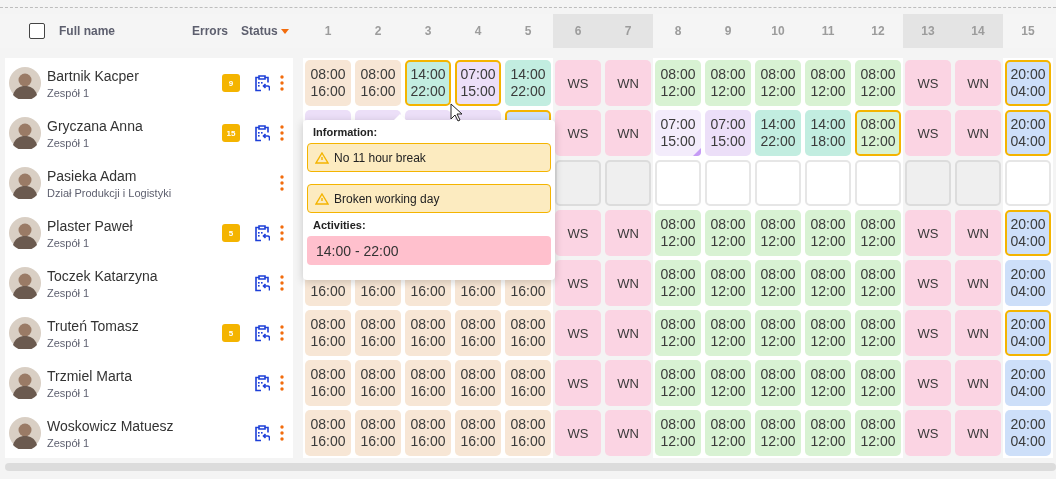  What do you see at coordinates (265, 31) in the screenshot?
I see `status-sort-button: Status` at bounding box center [265, 31].